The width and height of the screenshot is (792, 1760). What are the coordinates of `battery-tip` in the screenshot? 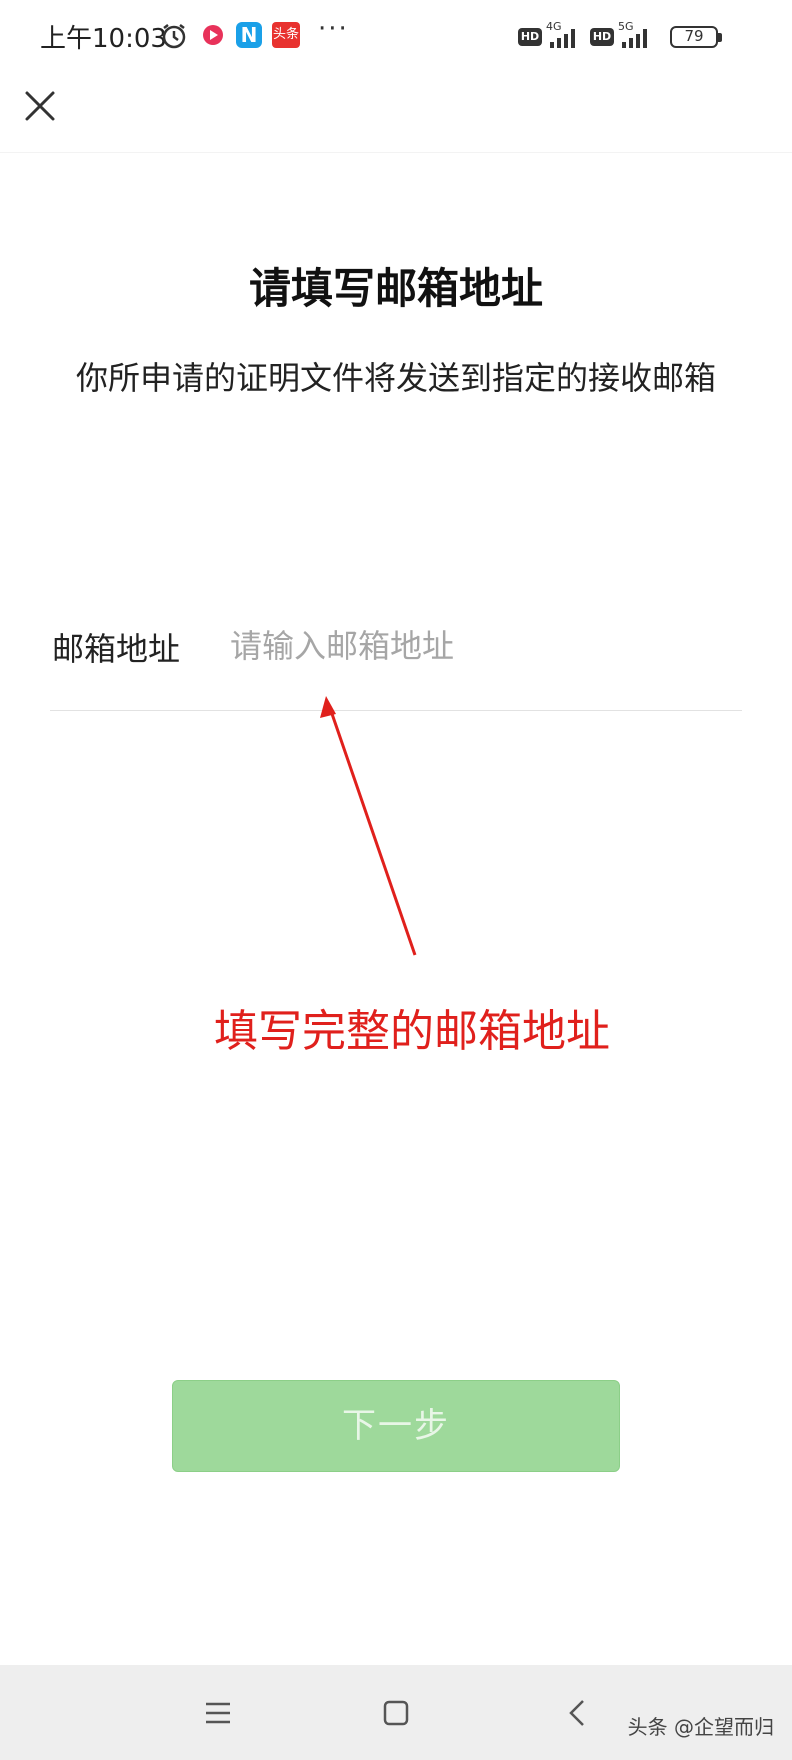 It's located at (720, 37).